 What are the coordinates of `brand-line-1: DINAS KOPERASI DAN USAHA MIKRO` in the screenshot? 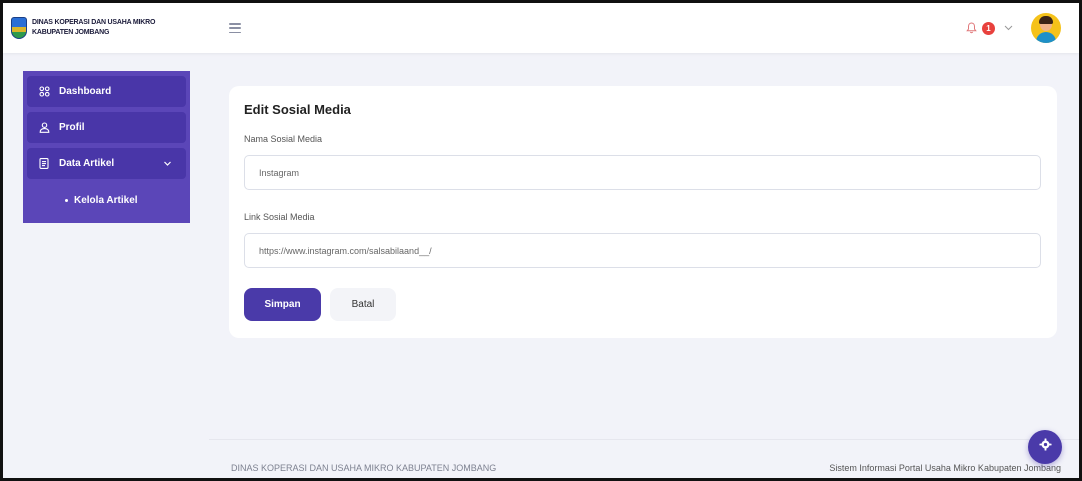 It's located at (94, 22).